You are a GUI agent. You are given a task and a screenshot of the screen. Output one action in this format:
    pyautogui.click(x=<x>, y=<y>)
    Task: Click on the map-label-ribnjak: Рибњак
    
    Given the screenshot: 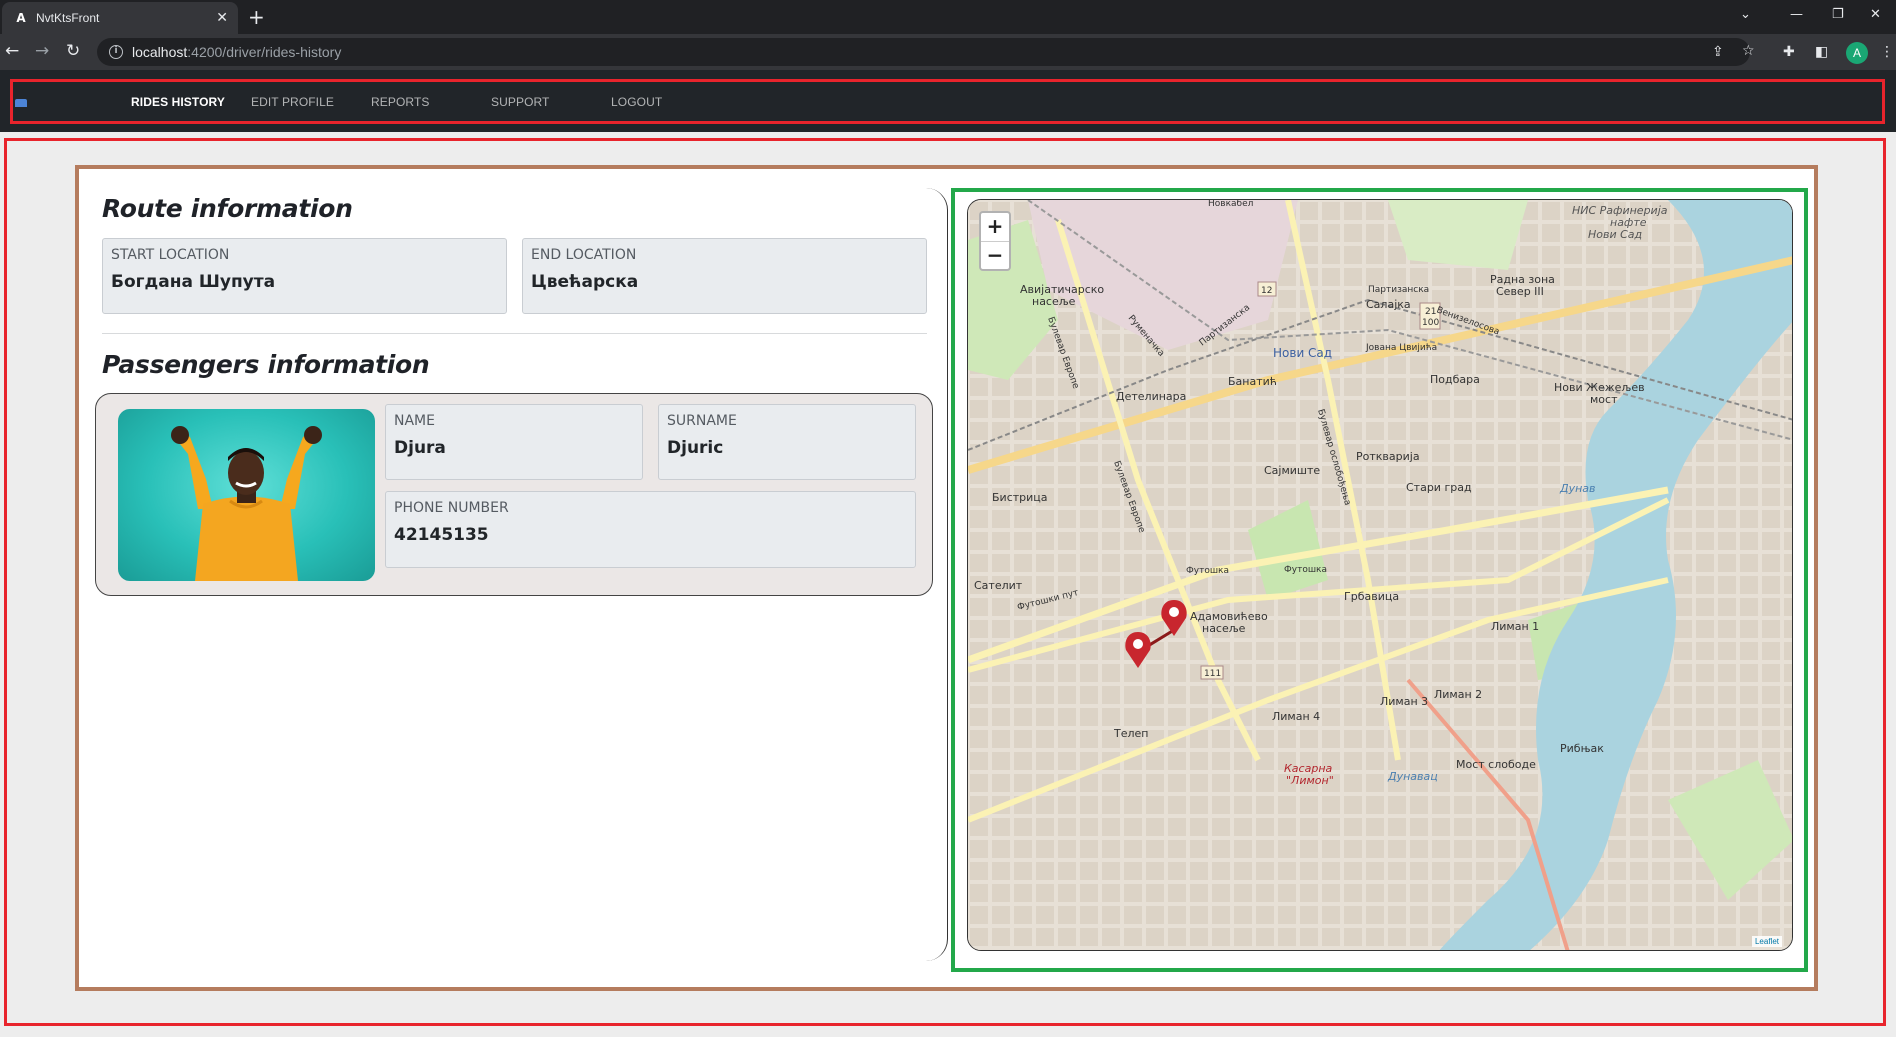 What is the action you would take?
    pyautogui.click(x=1582, y=748)
    